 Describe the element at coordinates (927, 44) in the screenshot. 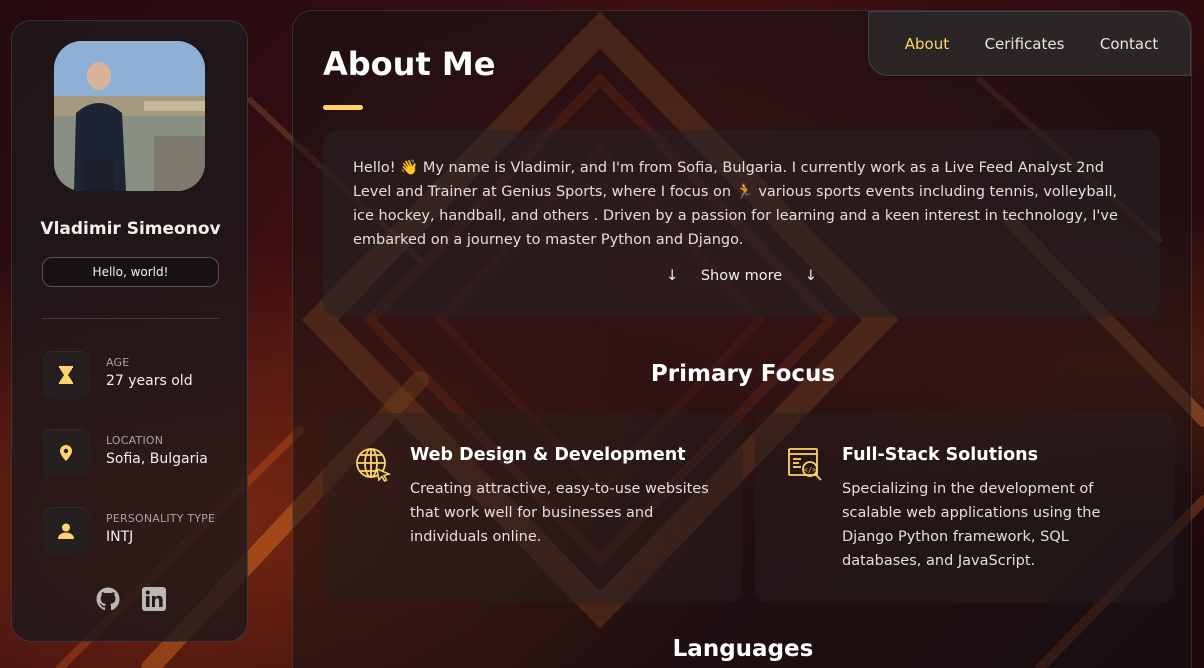

I see `nav-about: About` at that location.